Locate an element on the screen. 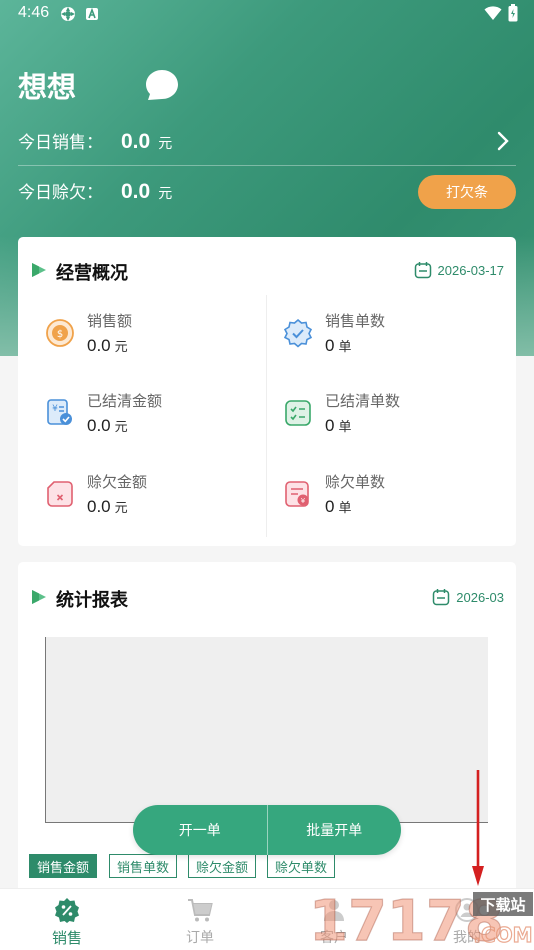 The image size is (534, 950). svg-text: .COM is located at coordinates (502, 935).